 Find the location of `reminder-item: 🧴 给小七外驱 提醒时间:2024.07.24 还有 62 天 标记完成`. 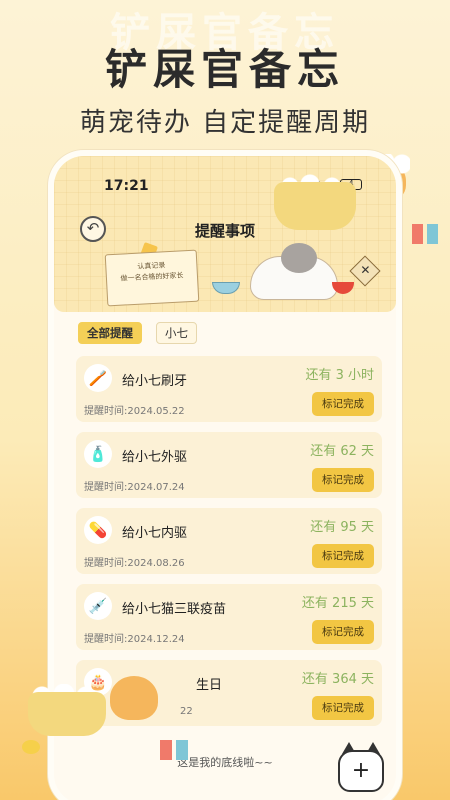

reminder-item: 🧴 给小七外驱 提醒时间:2024.07.24 还有 62 天 标记完成 is located at coordinates (229, 465).